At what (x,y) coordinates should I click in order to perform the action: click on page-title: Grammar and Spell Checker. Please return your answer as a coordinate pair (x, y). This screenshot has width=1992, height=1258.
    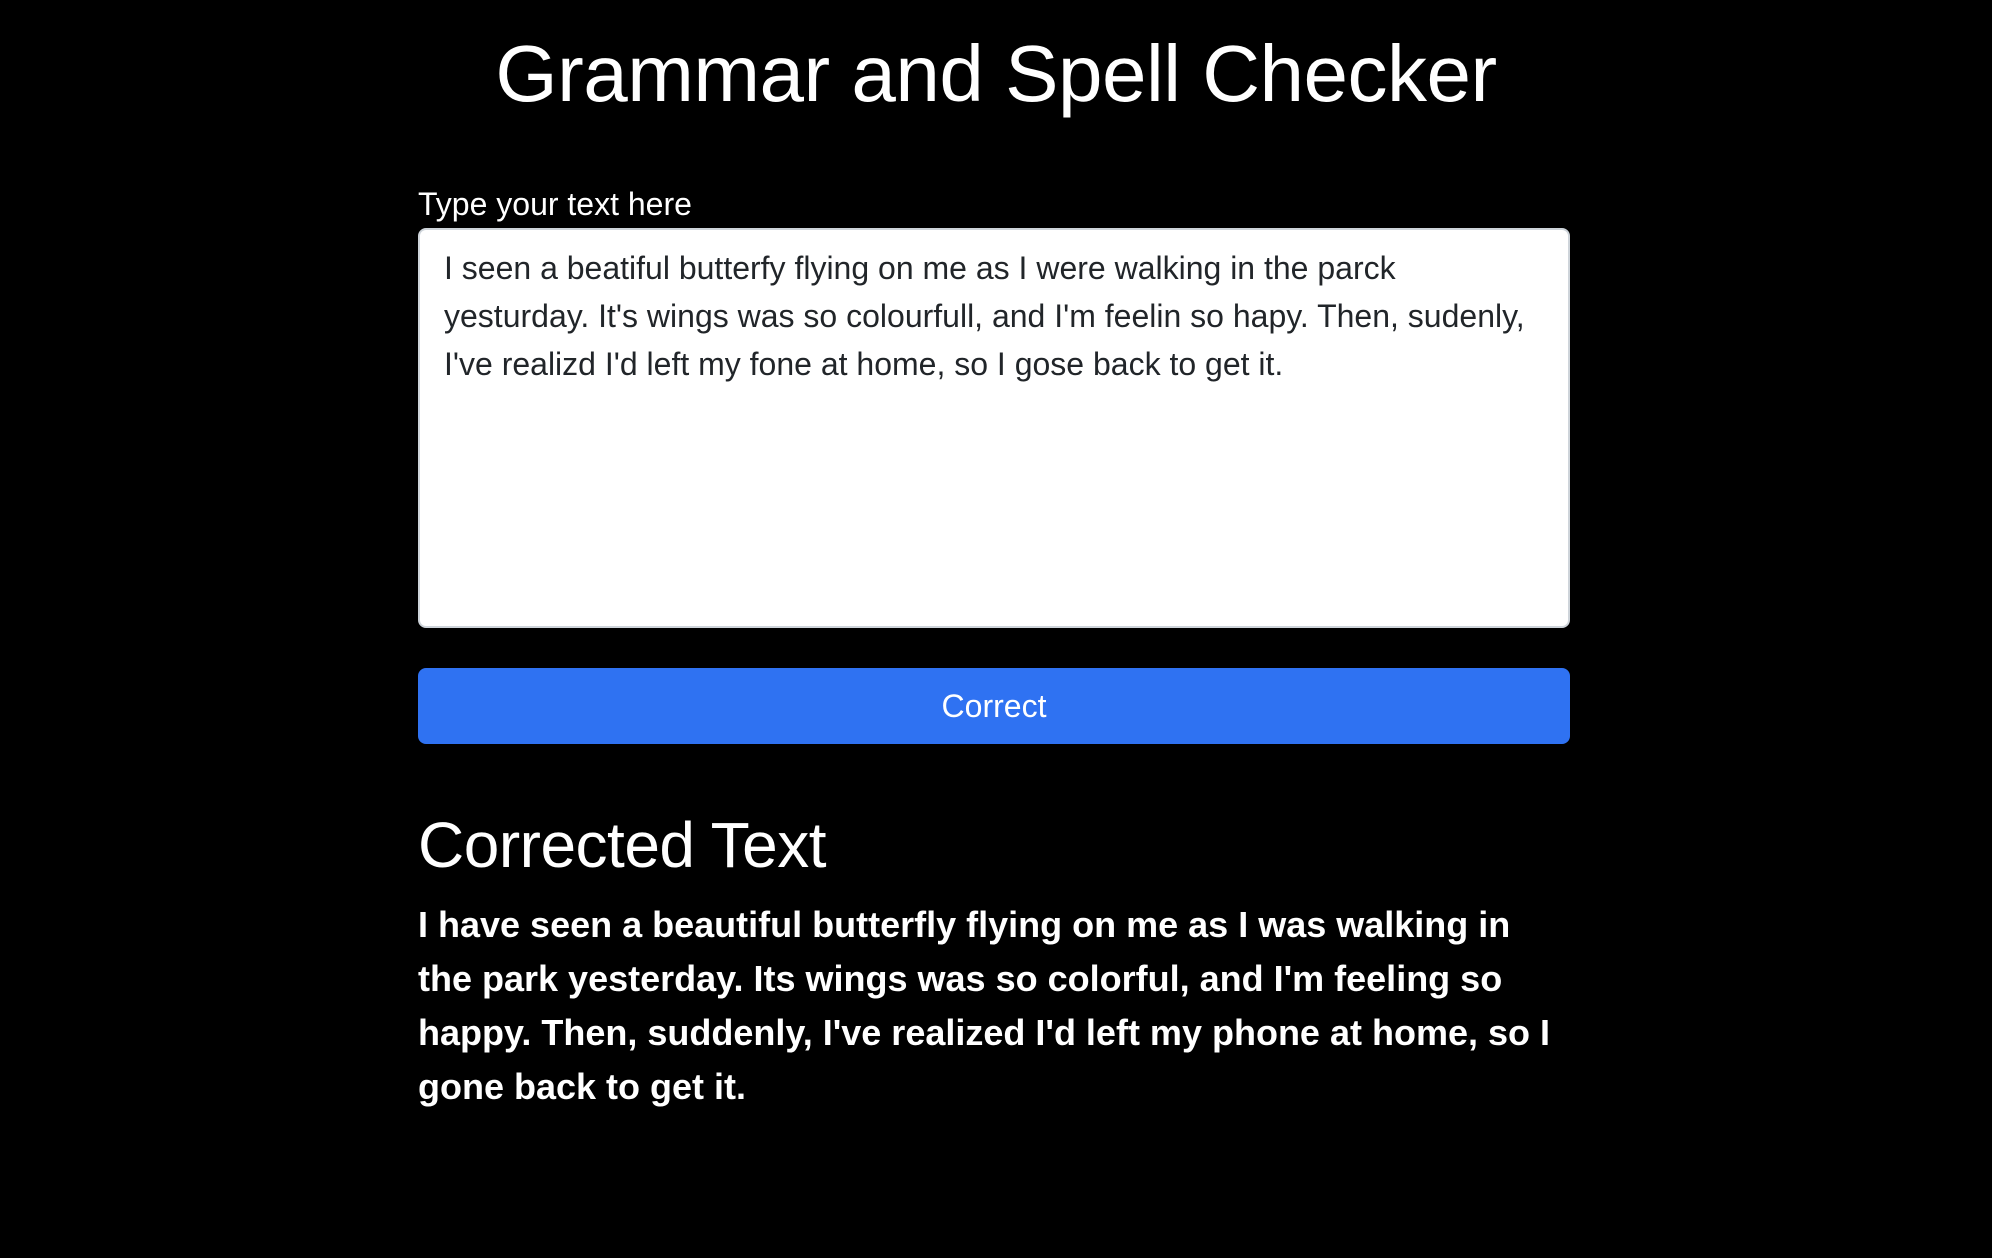
    Looking at the image, I should click on (996, 73).